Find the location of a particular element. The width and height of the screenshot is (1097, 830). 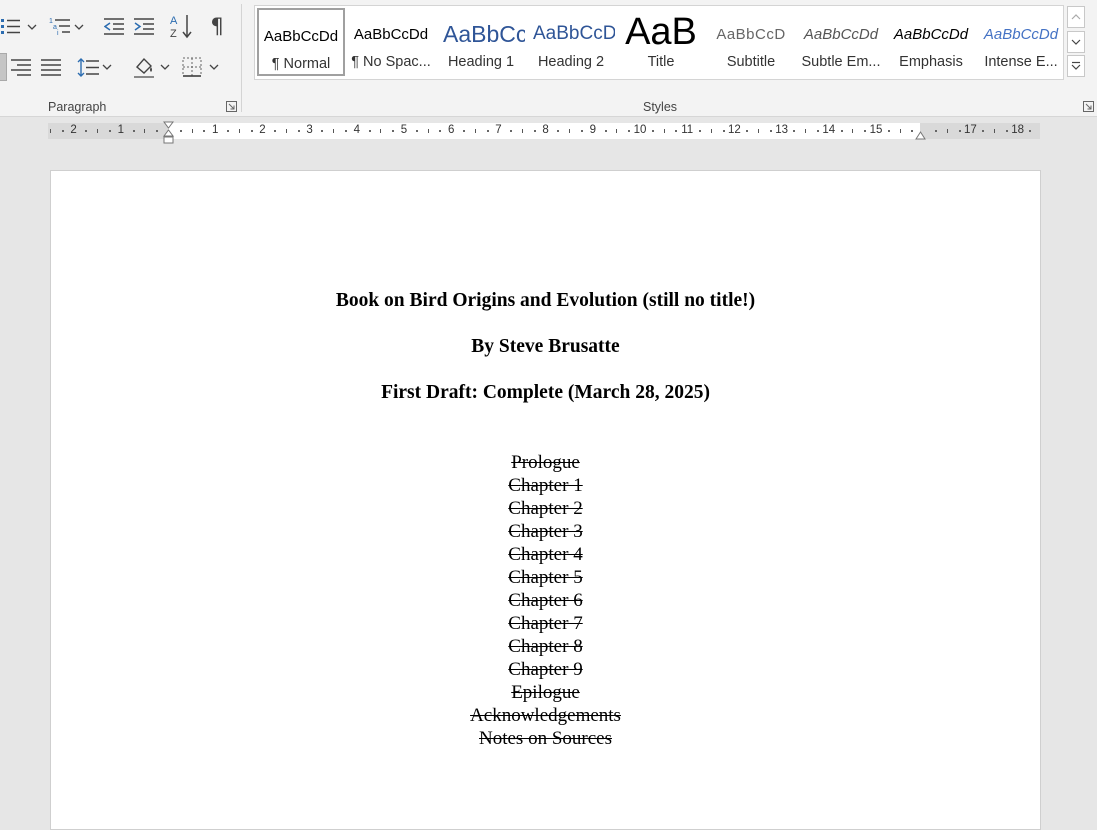

style-name: Heading 1 is located at coordinates (481, 62).